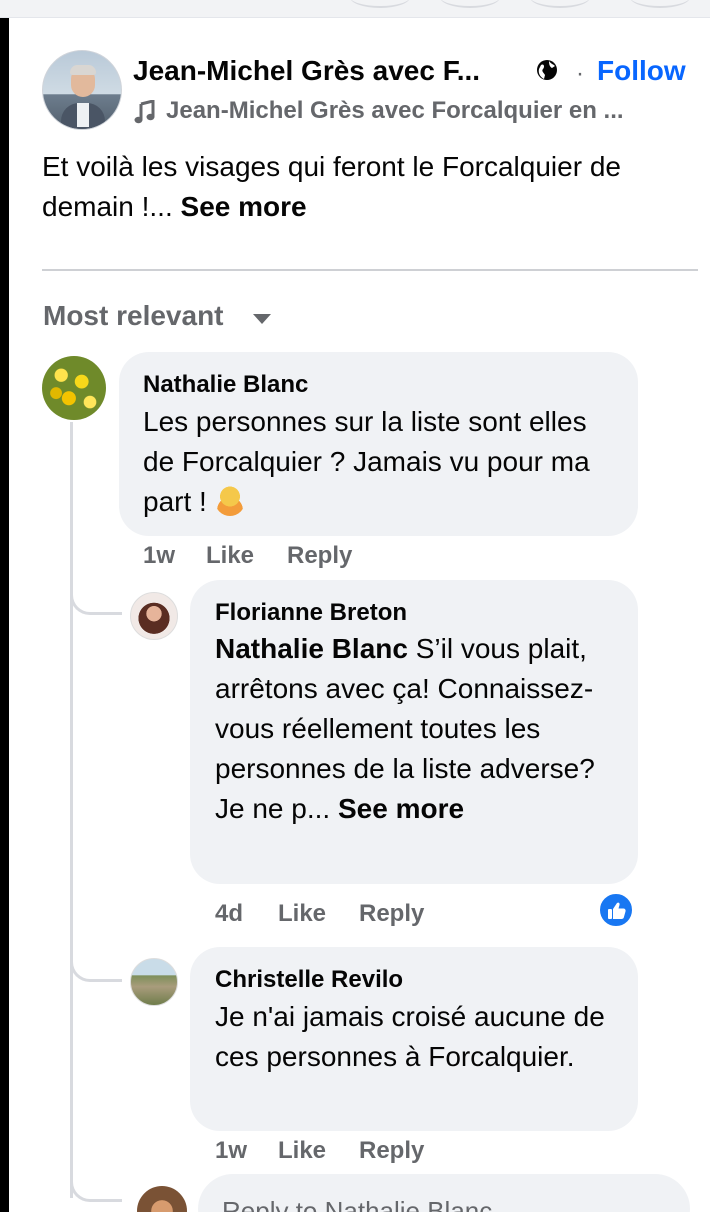 This screenshot has width=710, height=1212. I want to click on follow-button: Follow, so click(641, 71).